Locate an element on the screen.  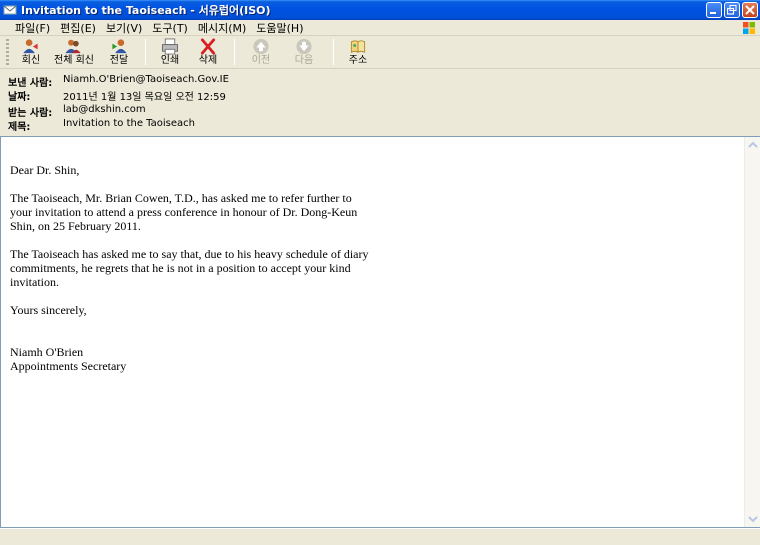
date-row: 날짜: 2011년 1월 13일 목요일 오전 12:59 is located at coordinates (117, 95).